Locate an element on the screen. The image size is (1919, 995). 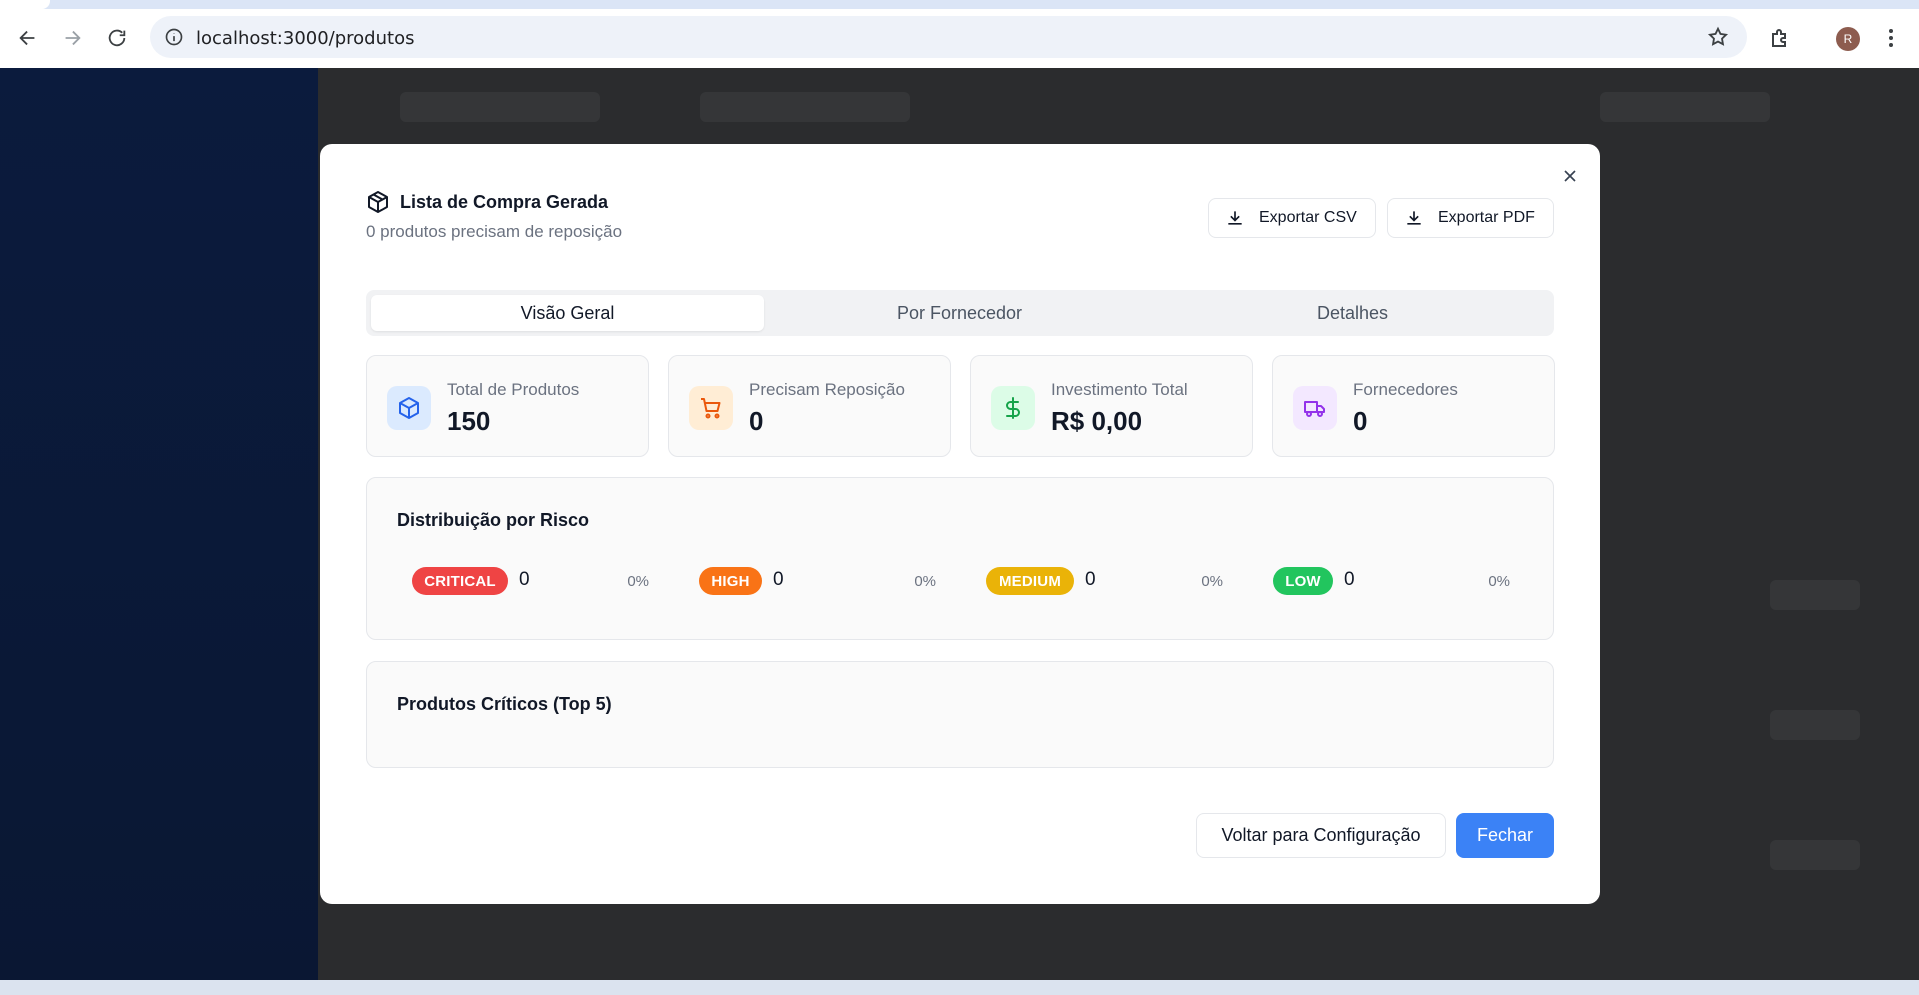
cart-icon is located at coordinates (711, 408).